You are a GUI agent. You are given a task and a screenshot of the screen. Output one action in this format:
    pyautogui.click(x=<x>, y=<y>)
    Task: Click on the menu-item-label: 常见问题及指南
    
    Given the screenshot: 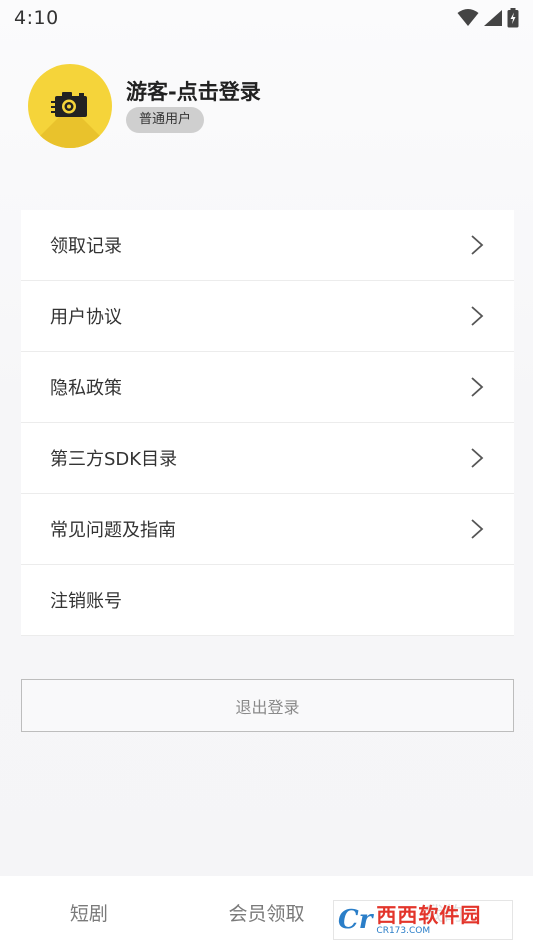 What is the action you would take?
    pyautogui.click(x=113, y=530)
    